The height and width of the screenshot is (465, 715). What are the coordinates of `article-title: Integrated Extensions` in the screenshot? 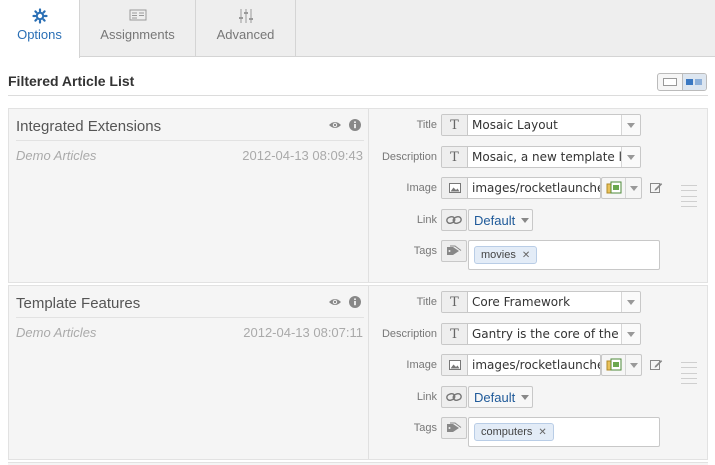 It's located at (88, 126).